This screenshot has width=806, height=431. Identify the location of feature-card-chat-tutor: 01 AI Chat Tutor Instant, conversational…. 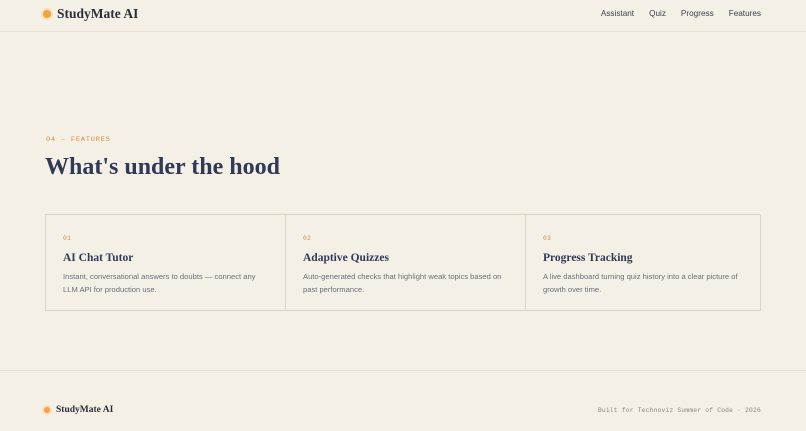
(165, 262).